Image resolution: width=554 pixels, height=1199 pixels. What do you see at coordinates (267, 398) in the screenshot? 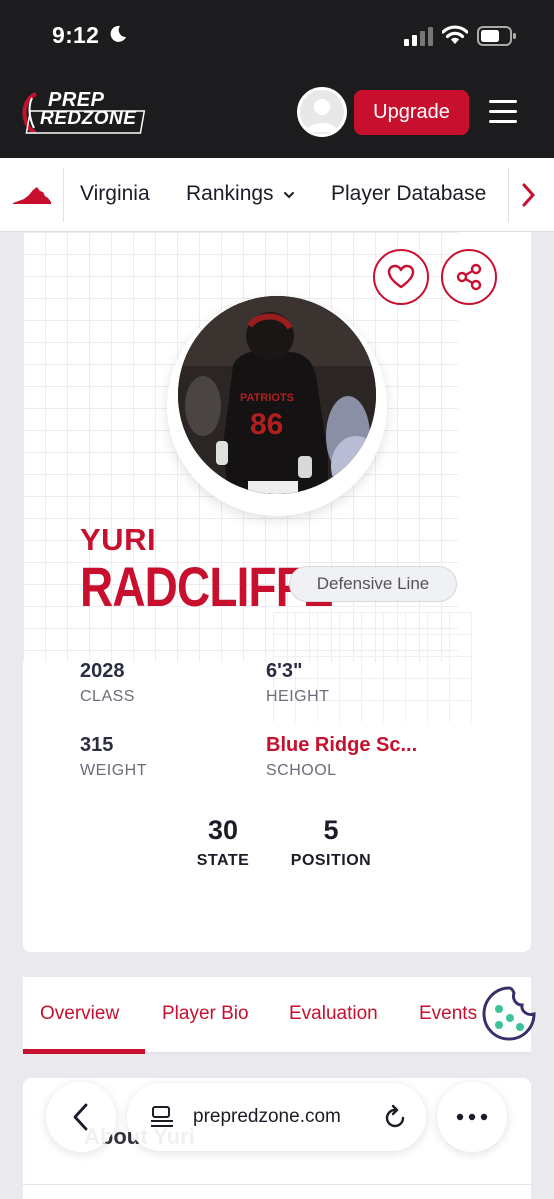
I see `svg-text: PATRIOTS` at bounding box center [267, 398].